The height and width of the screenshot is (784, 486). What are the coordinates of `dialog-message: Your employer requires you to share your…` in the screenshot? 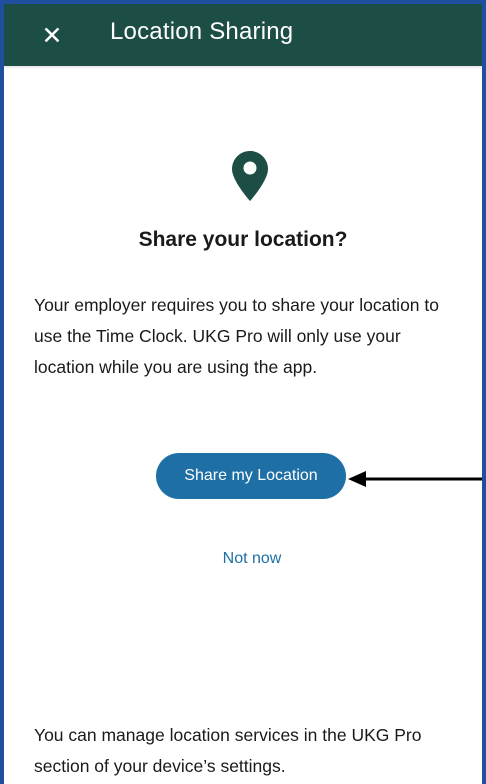 It's located at (236, 336).